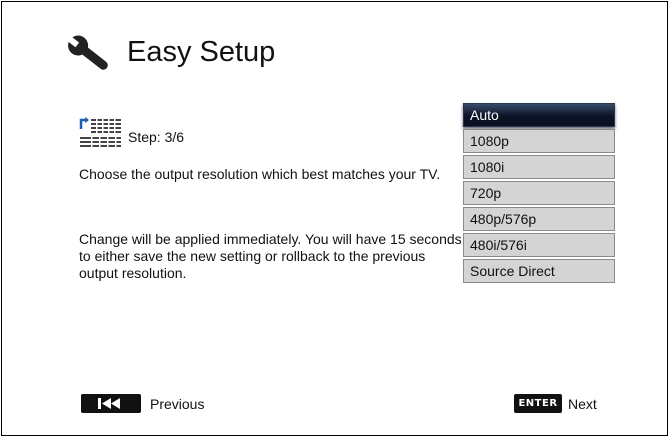 This screenshot has width=671, height=439. What do you see at coordinates (156, 137) in the screenshot?
I see `step-indicator: Step: 3/6` at bounding box center [156, 137].